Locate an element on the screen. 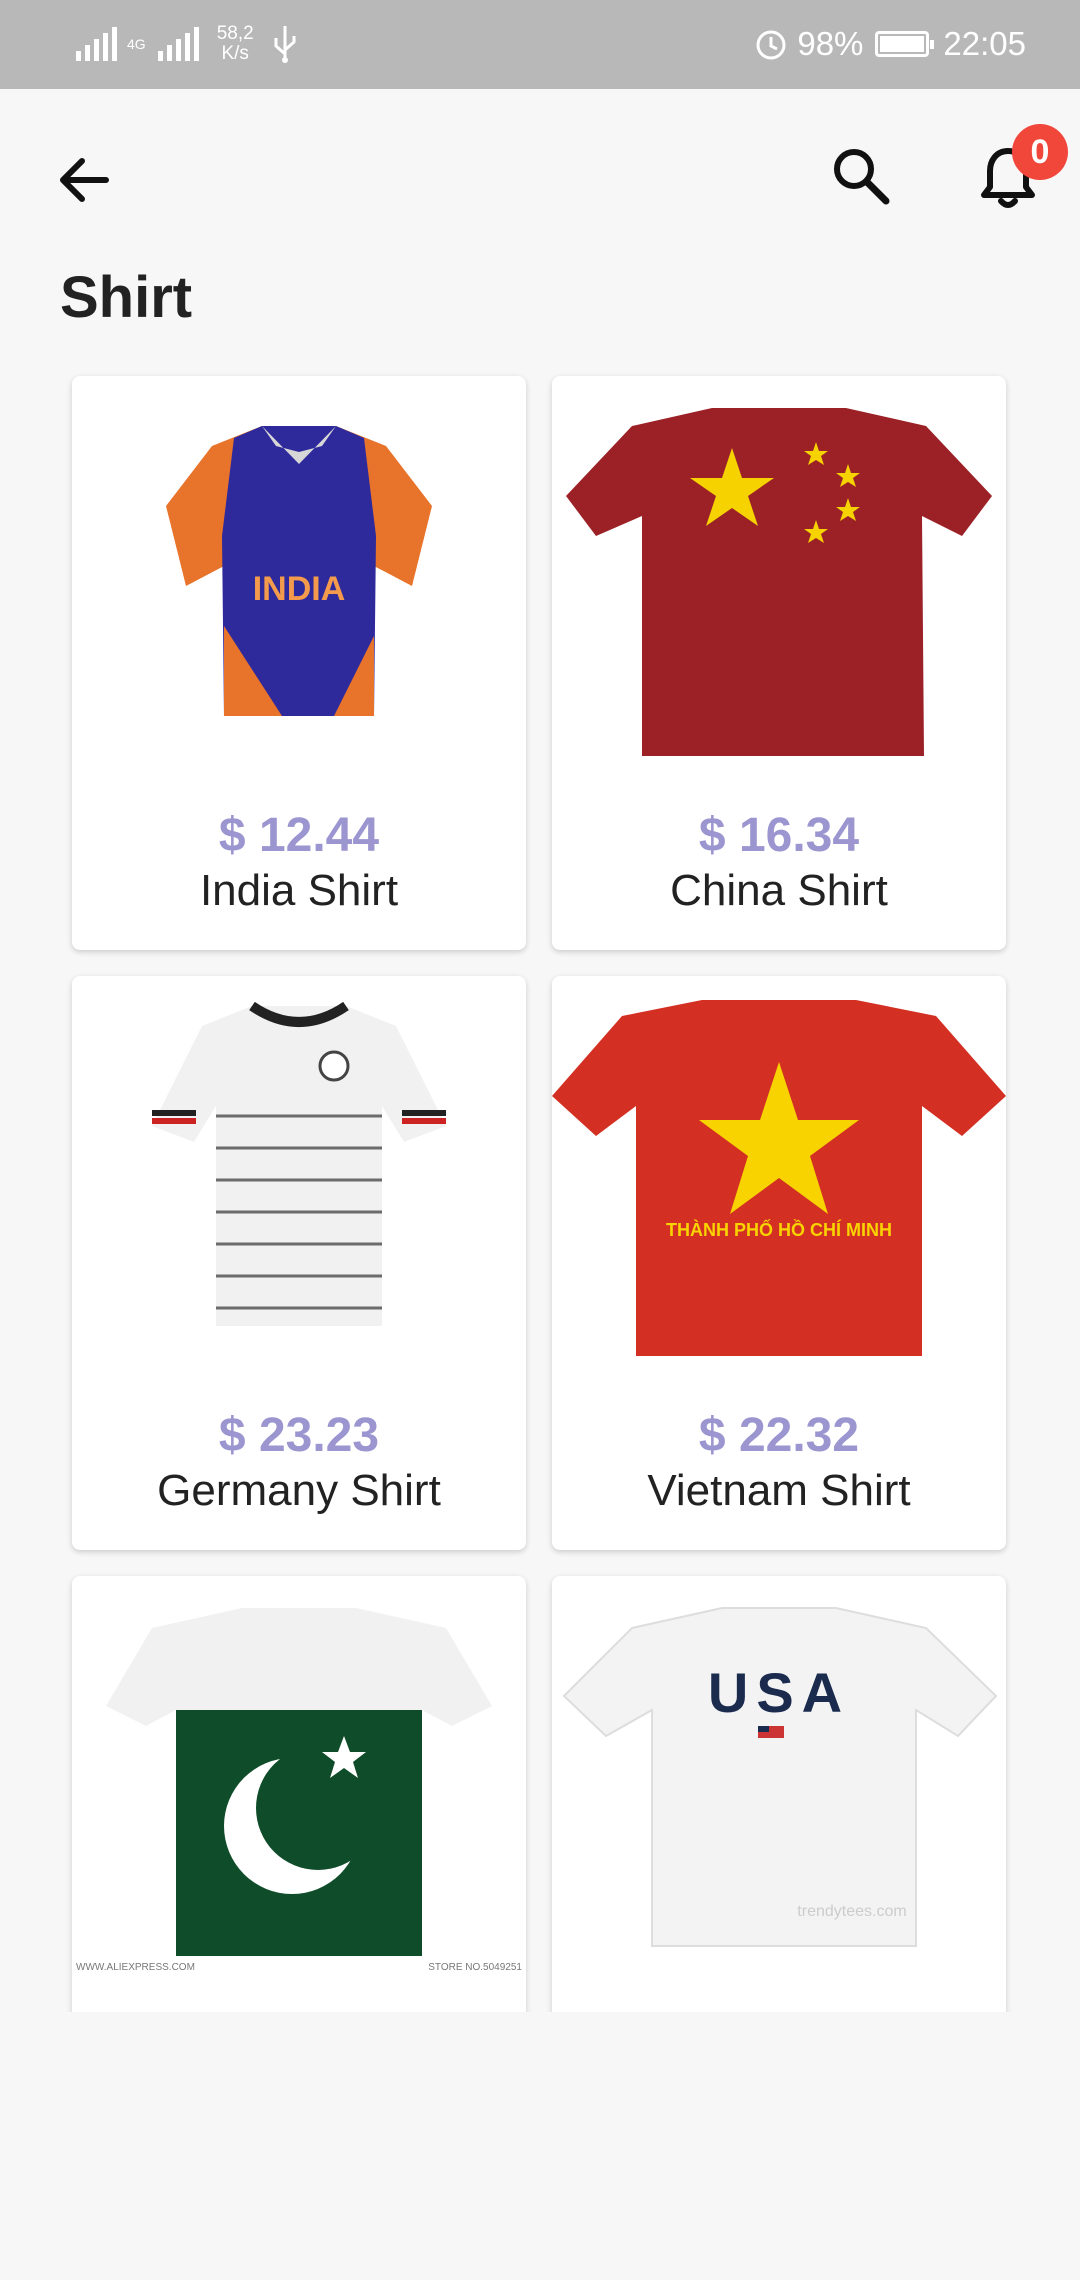 Image resolution: width=1080 pixels, height=2280 pixels. product-card-germany: $ 23.23 Germany Shirt is located at coordinates (299, 1263).